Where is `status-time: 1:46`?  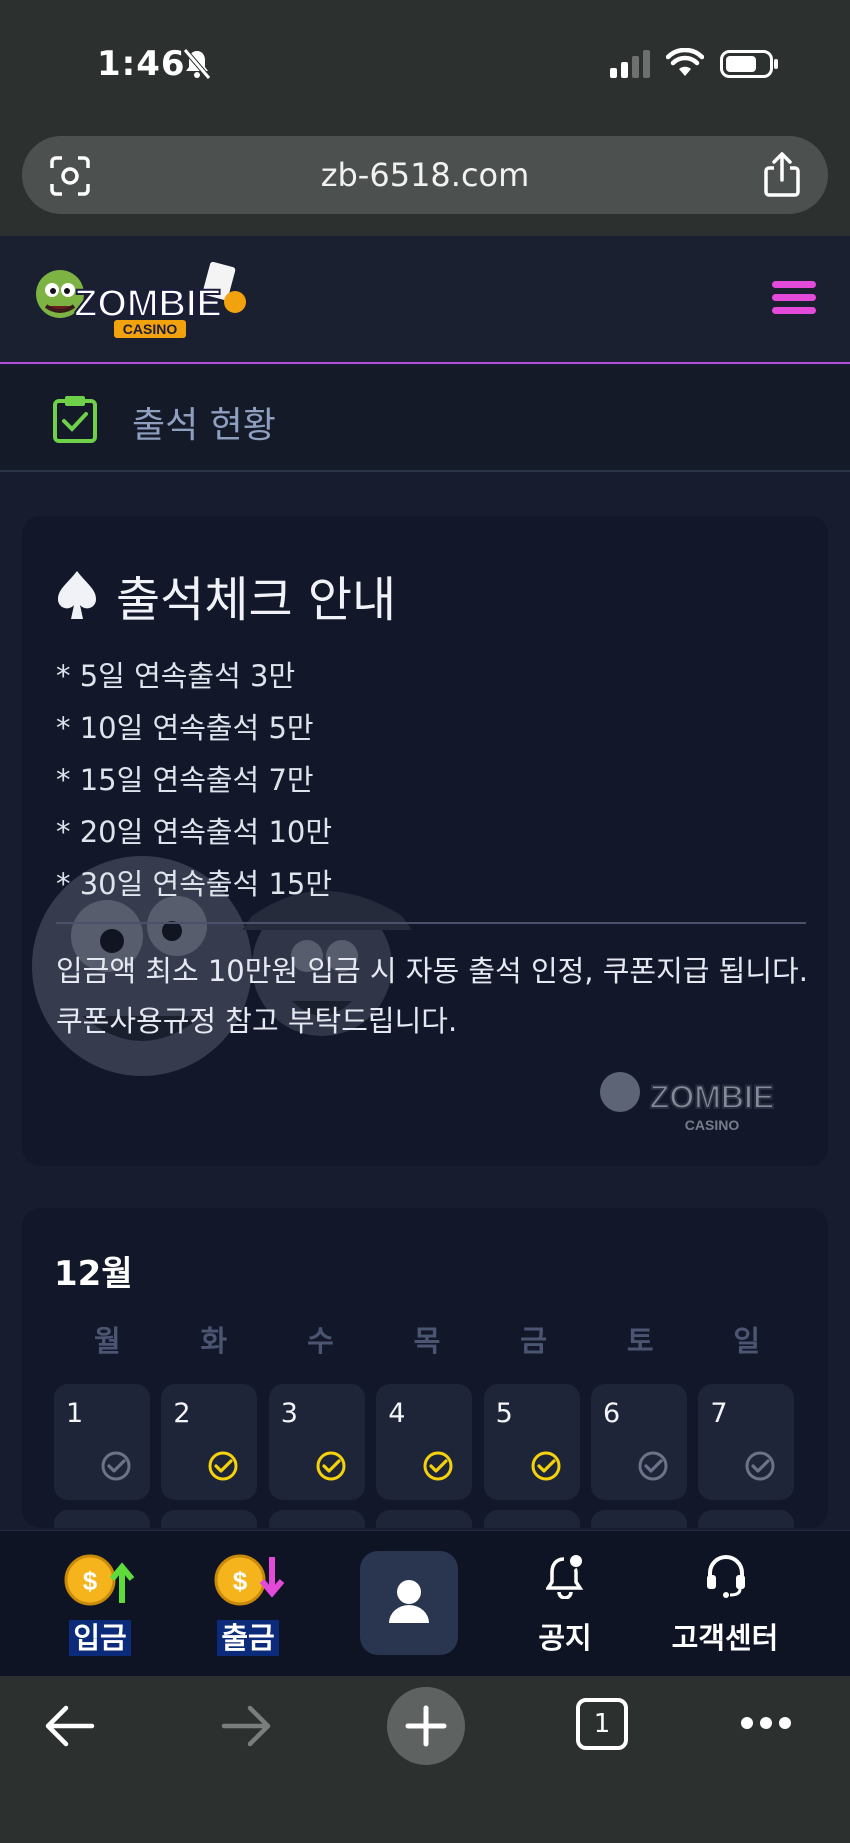 status-time: 1:46 is located at coordinates (141, 64).